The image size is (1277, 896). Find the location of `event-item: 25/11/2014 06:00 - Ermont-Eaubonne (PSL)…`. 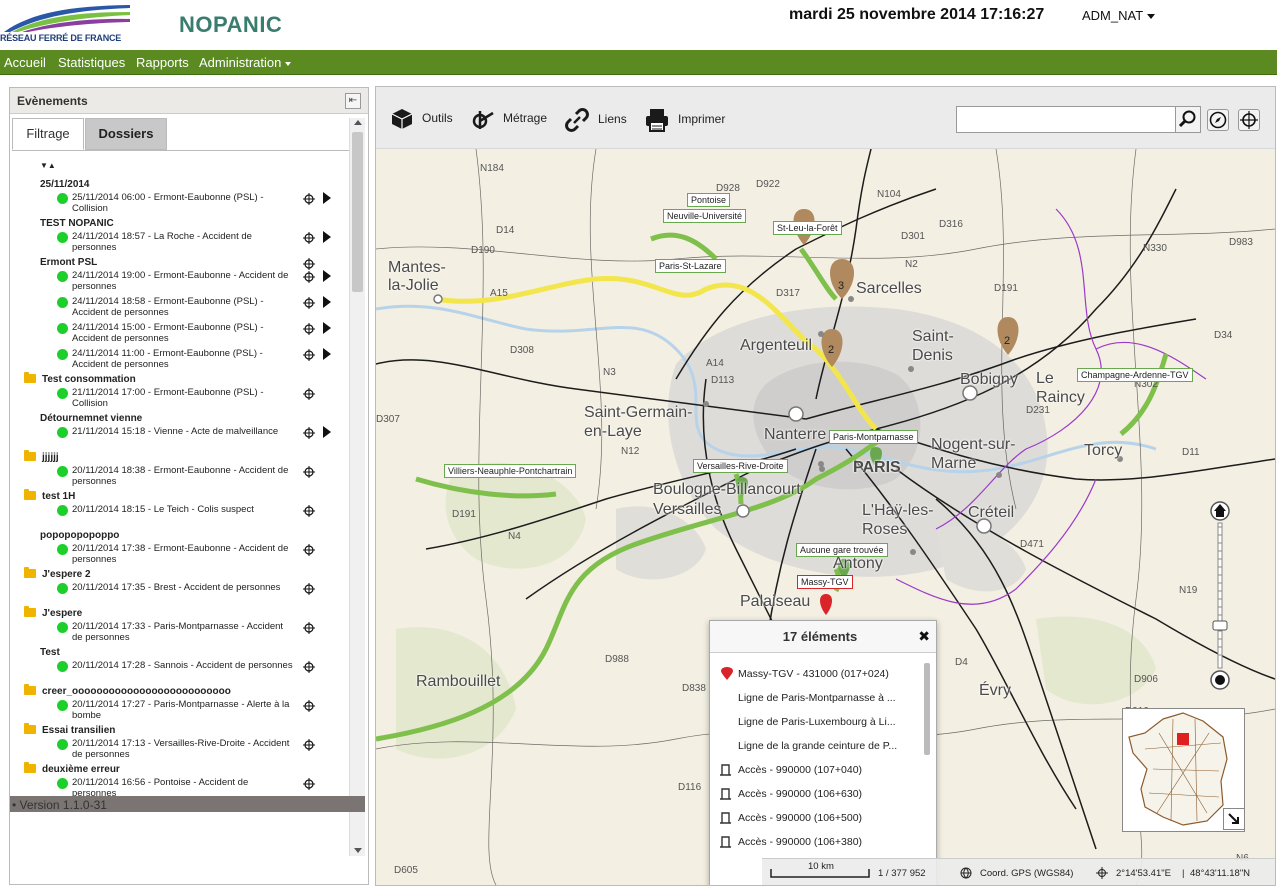

event-item: 25/11/2014 06:00 - Ermont-Eaubonne (PSL)… is located at coordinates (202, 205).